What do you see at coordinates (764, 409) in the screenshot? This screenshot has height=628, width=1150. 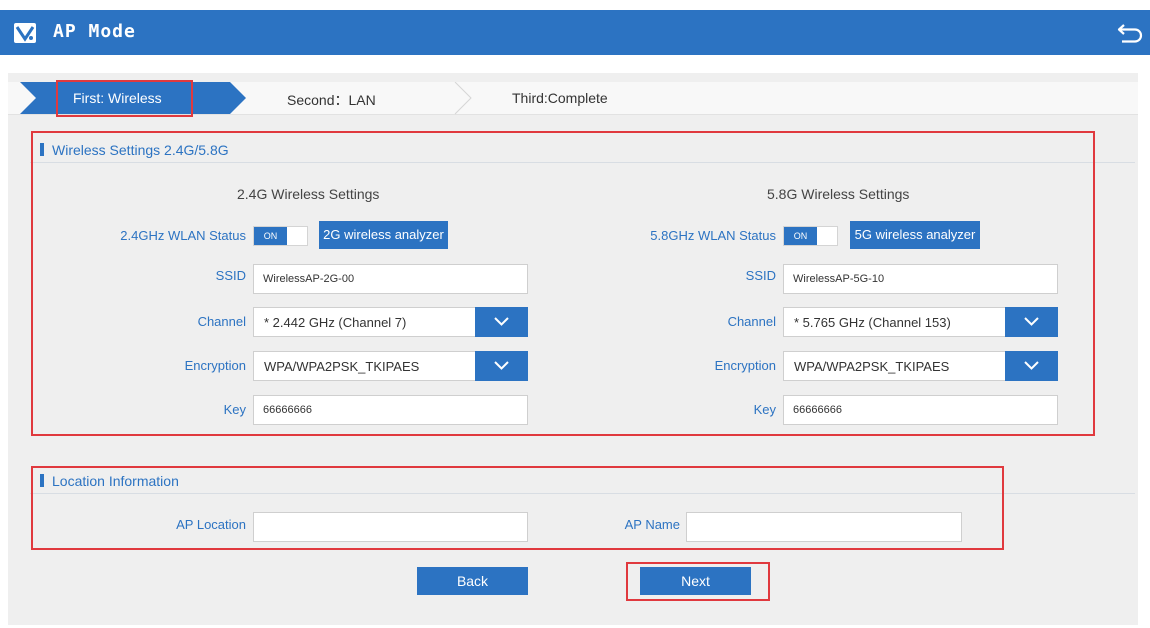 I see `band58-key-label: Key` at bounding box center [764, 409].